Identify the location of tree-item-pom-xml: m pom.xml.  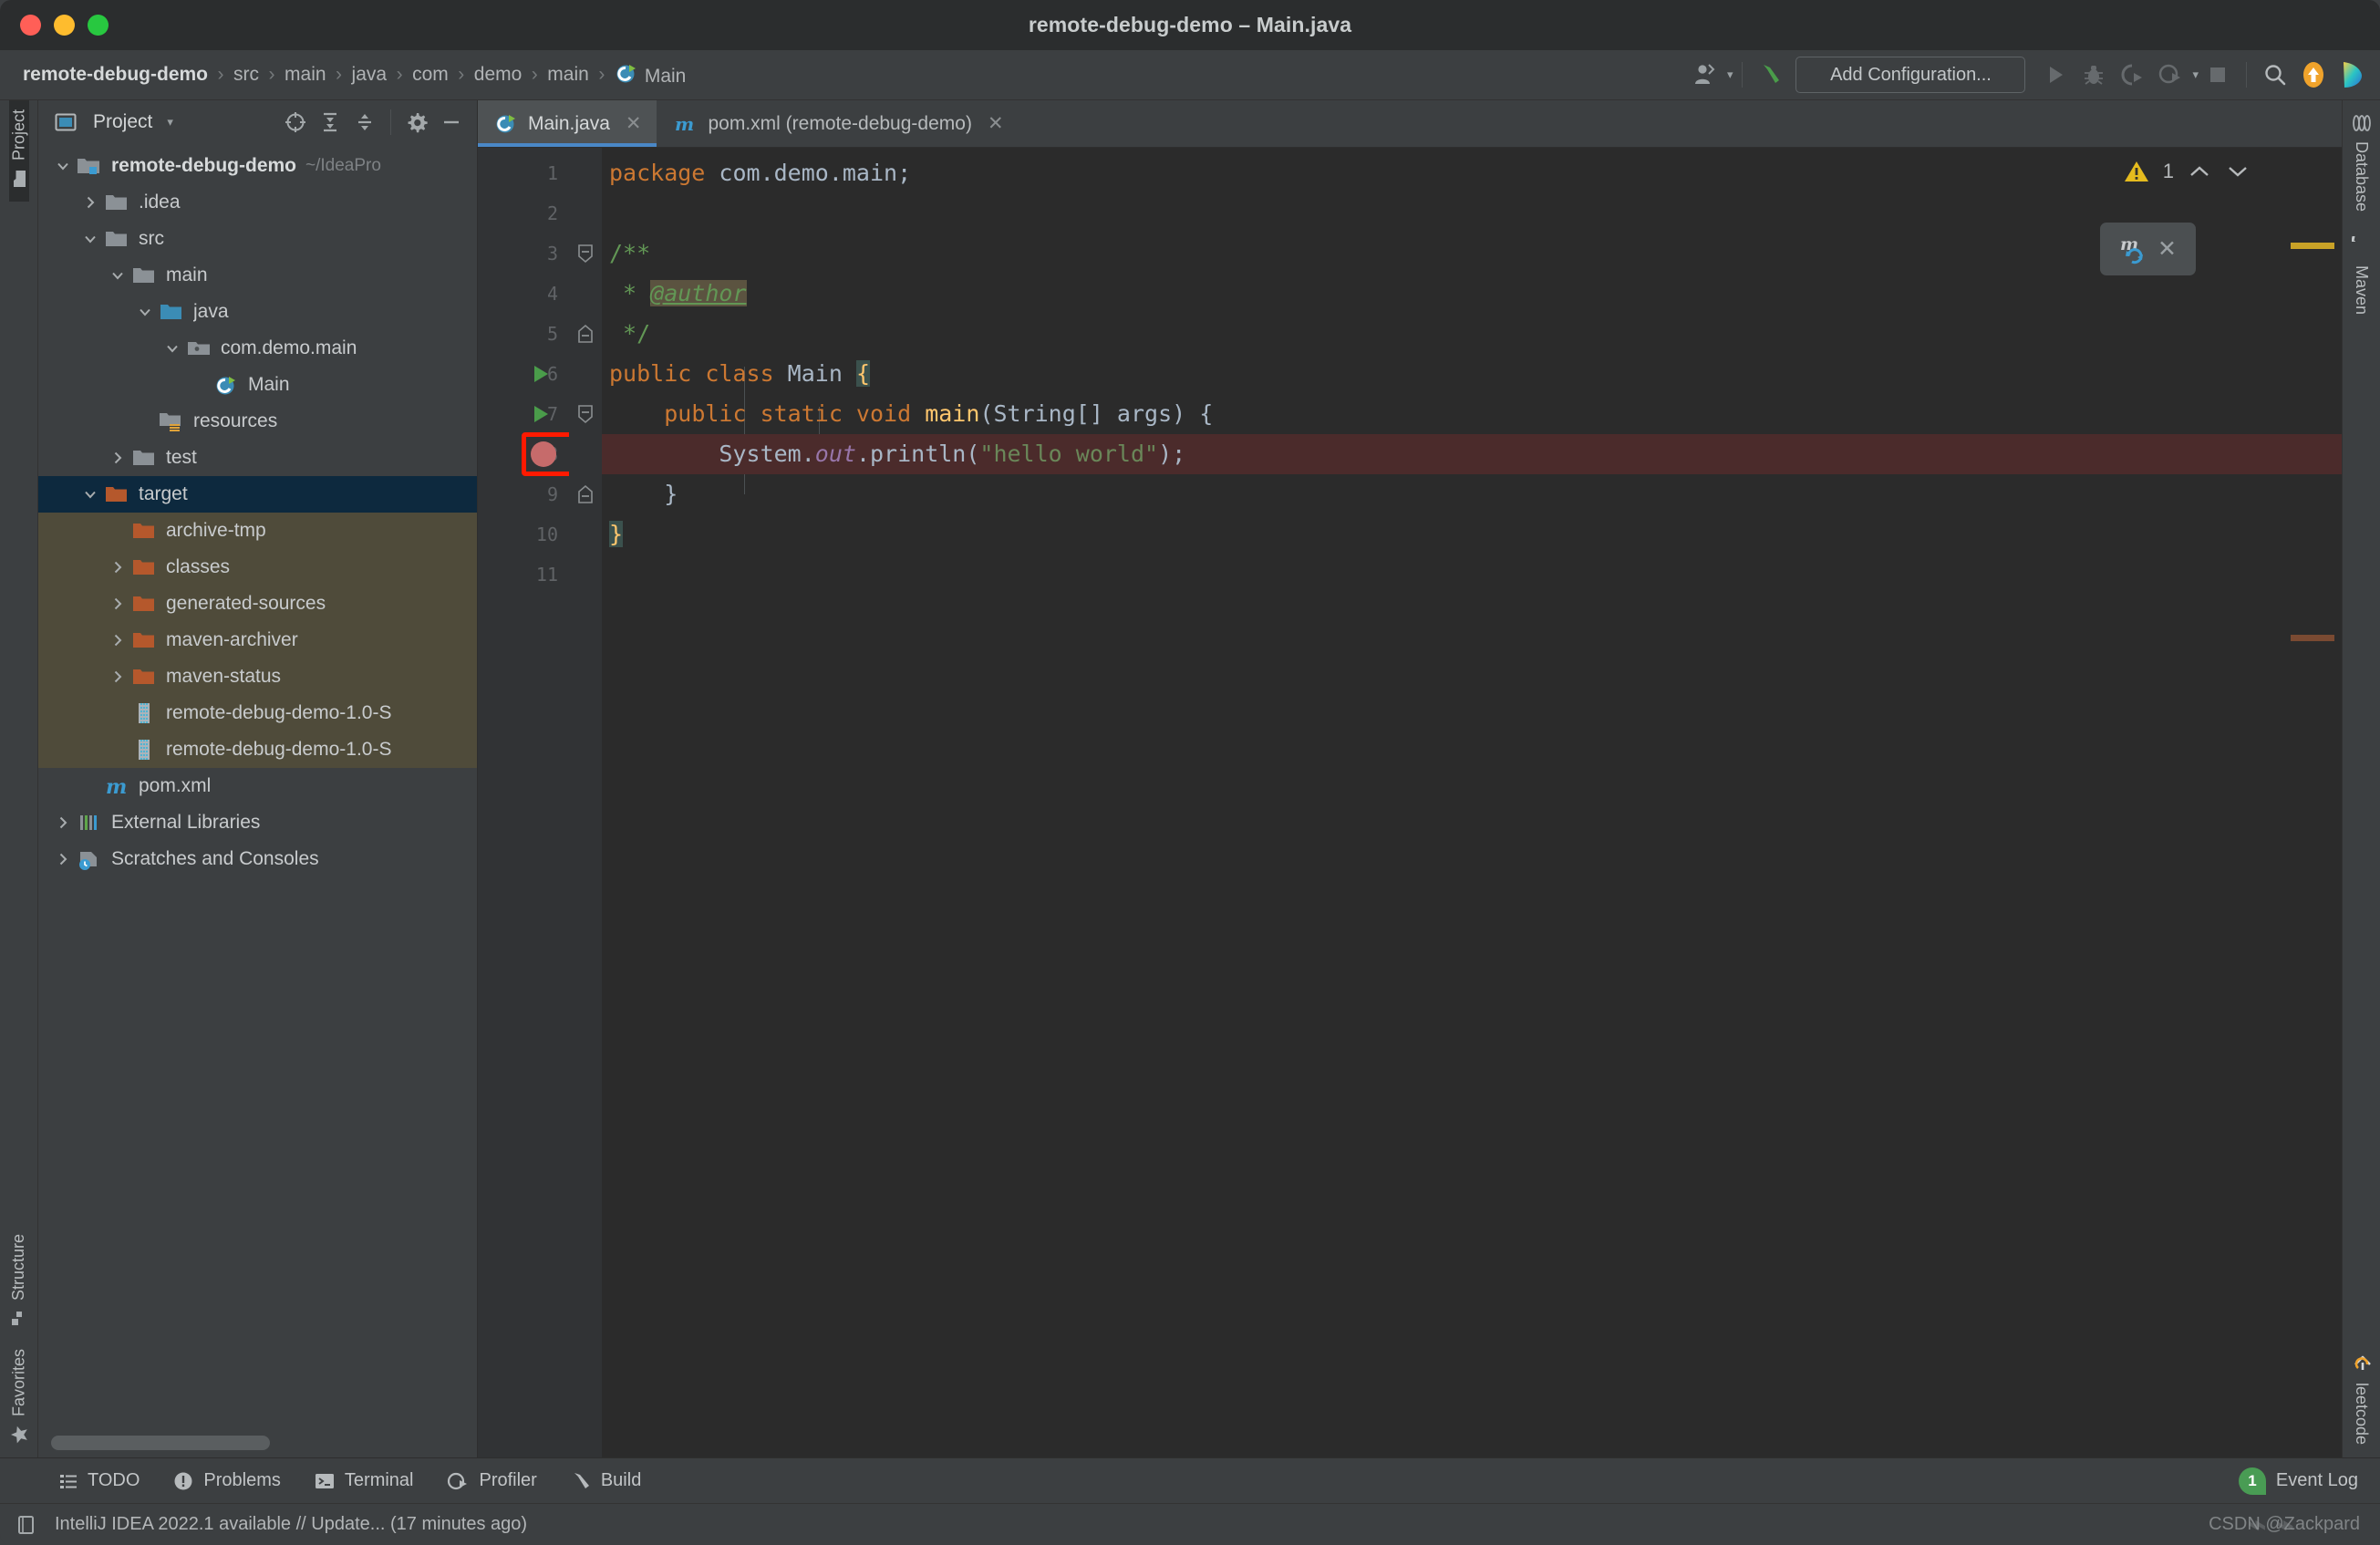
(257, 786).